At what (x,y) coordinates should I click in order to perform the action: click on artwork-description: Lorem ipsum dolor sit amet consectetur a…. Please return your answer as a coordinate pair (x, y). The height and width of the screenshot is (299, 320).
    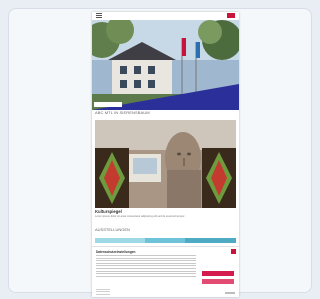
    Looking at the image, I should click on (140, 216).